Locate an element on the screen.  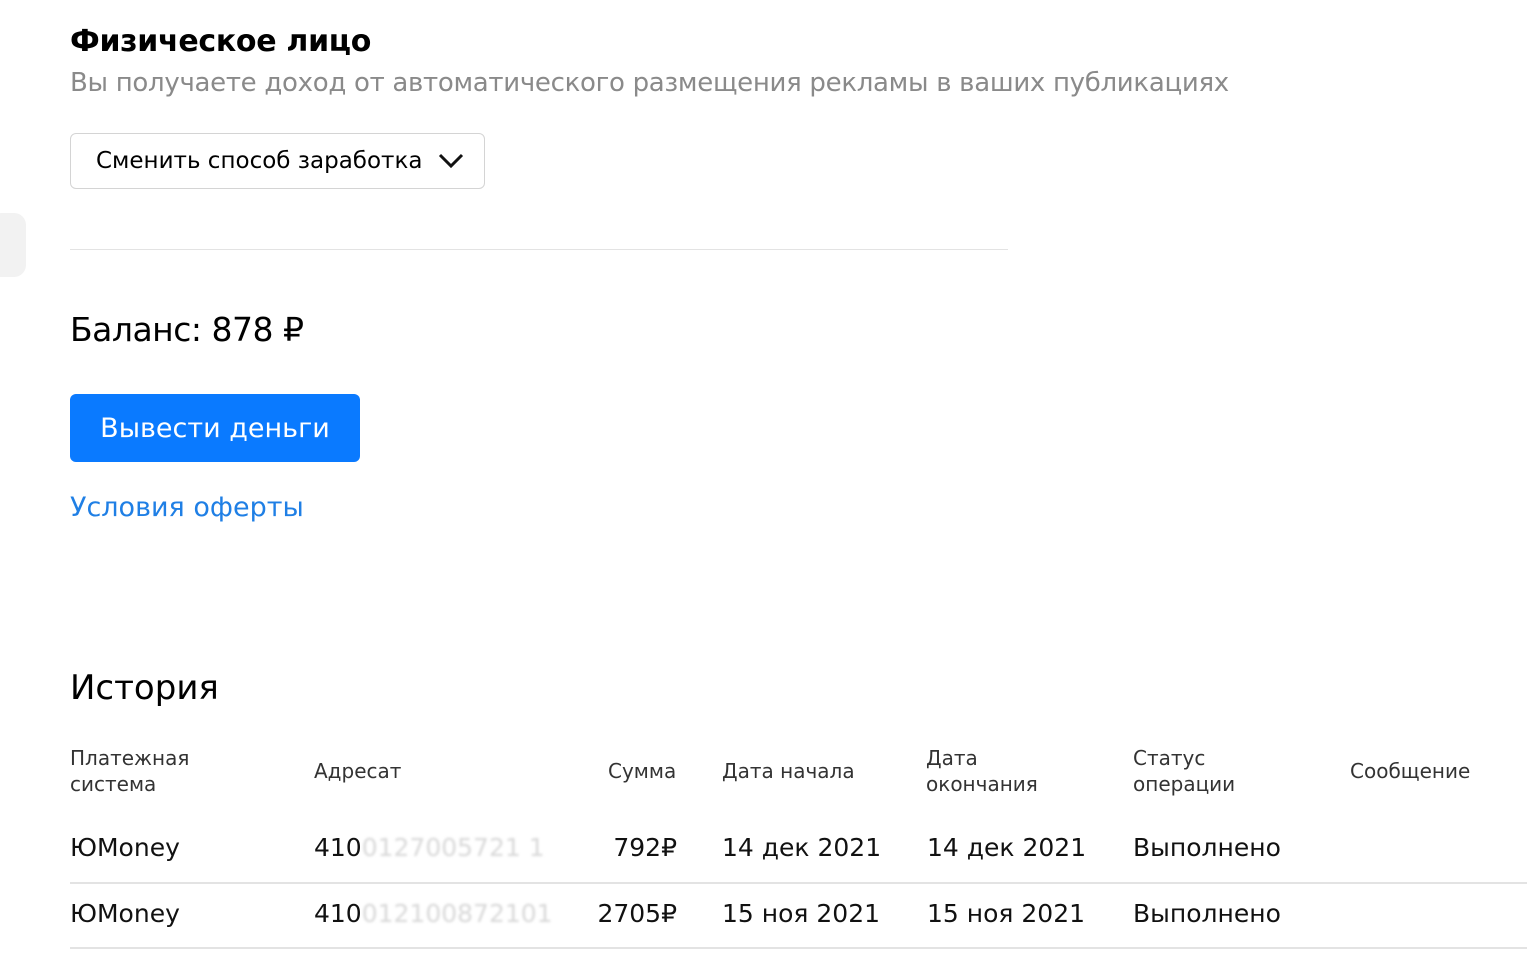
withdraw-button: Вывести деньги is located at coordinates (215, 428).